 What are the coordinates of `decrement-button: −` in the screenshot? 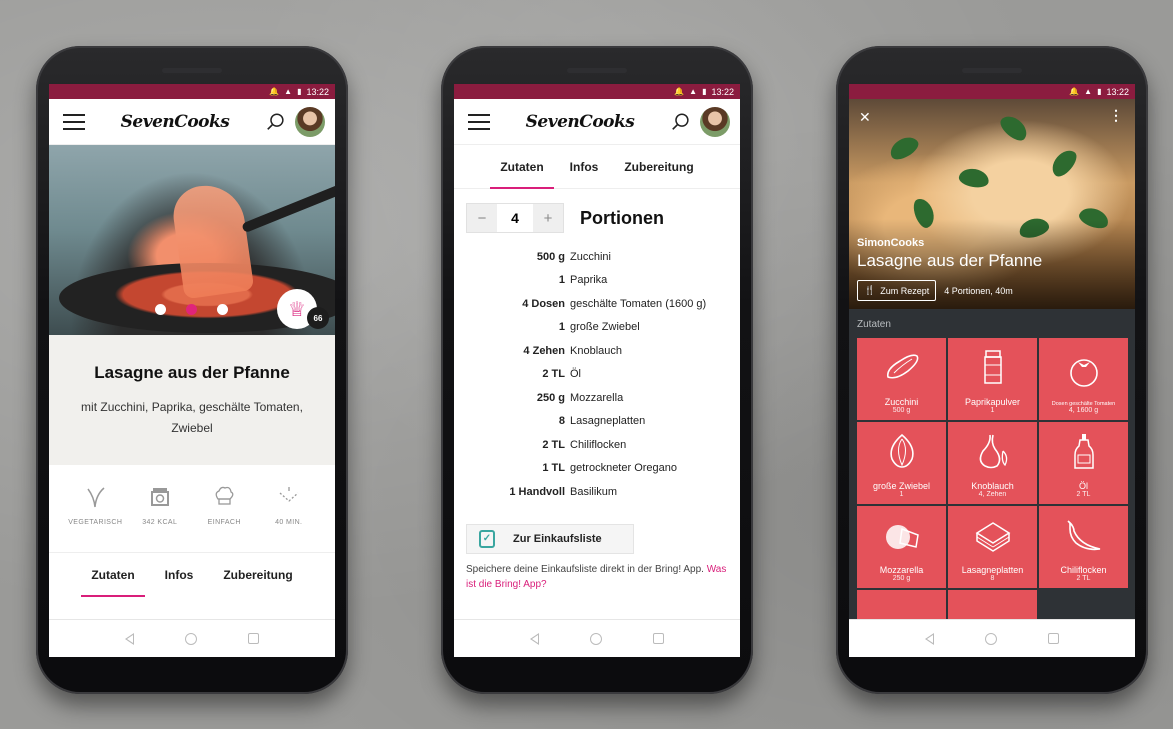 It's located at (482, 218).